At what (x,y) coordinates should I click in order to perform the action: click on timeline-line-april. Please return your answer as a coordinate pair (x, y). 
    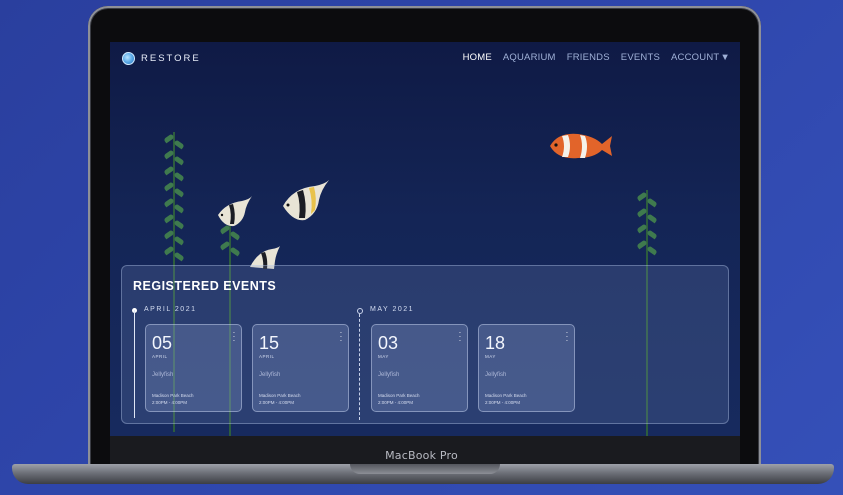
    Looking at the image, I should click on (134, 364).